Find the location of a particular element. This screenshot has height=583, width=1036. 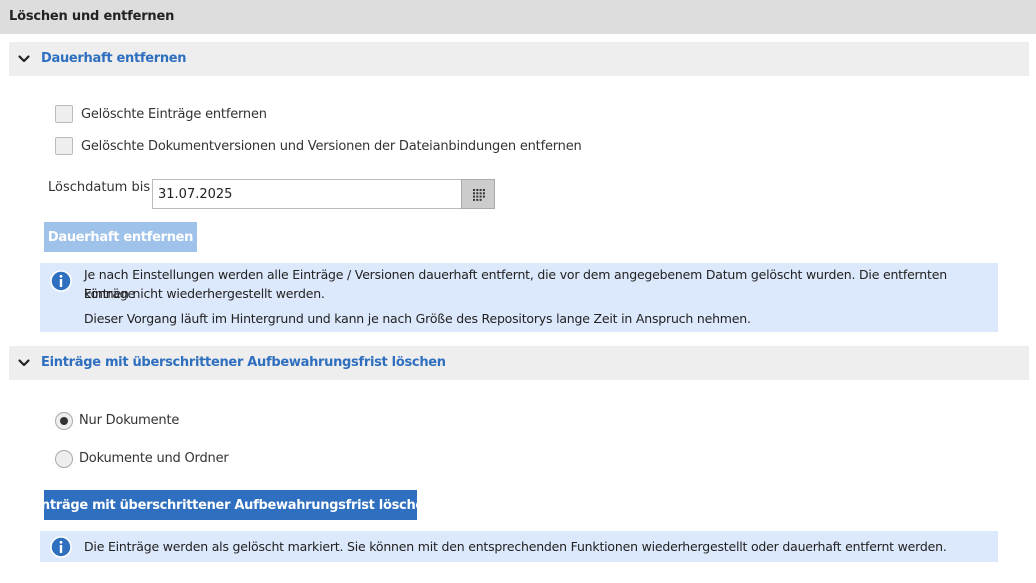

page-title: Löschen und entfernen is located at coordinates (92, 16).